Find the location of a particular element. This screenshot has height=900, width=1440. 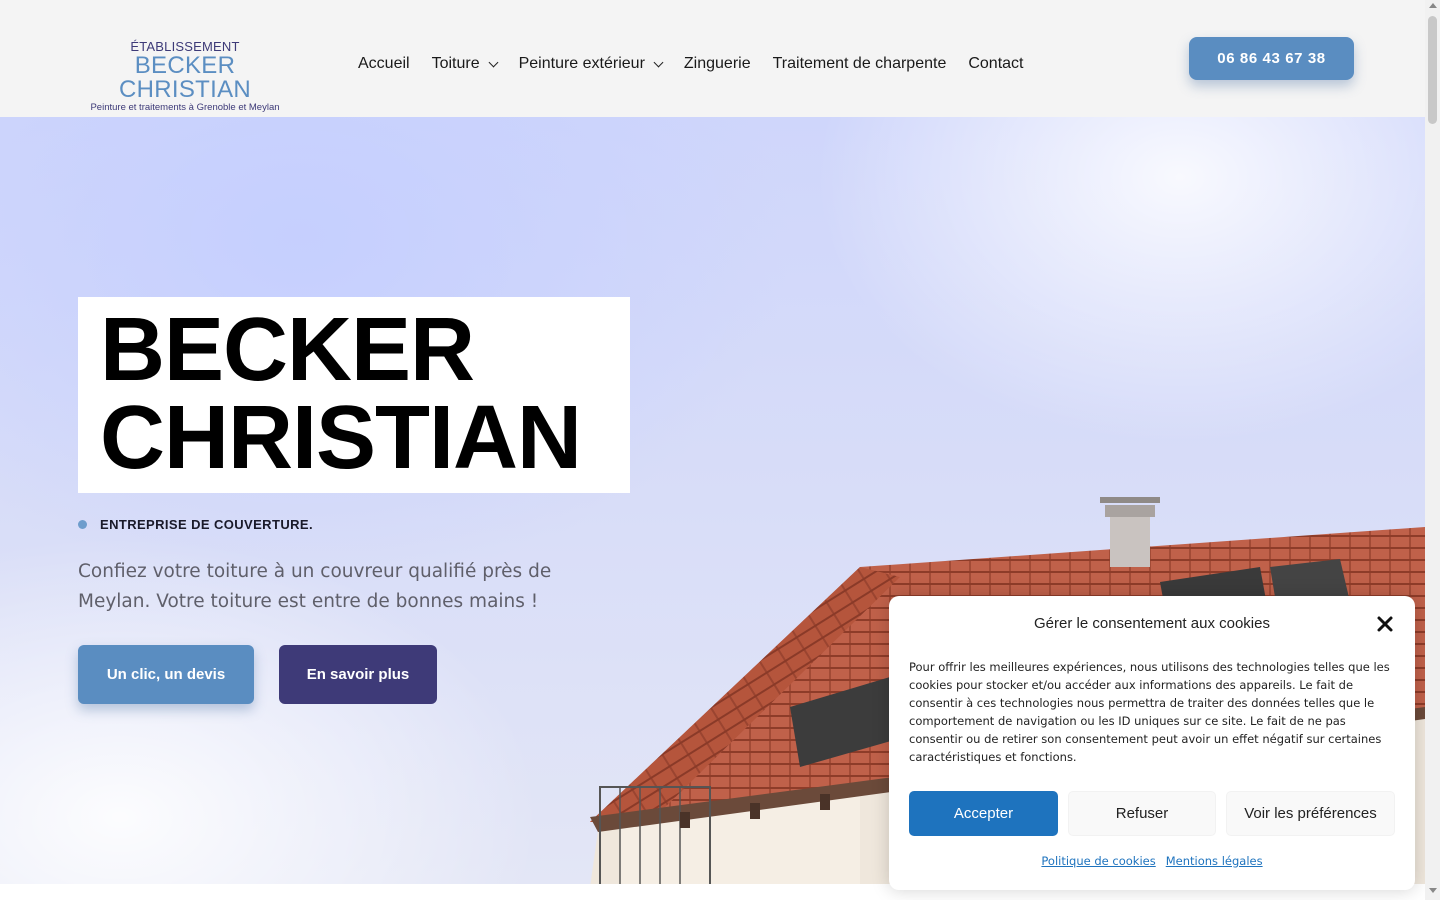

accept-cookies-button: Accepter is located at coordinates (983, 813).